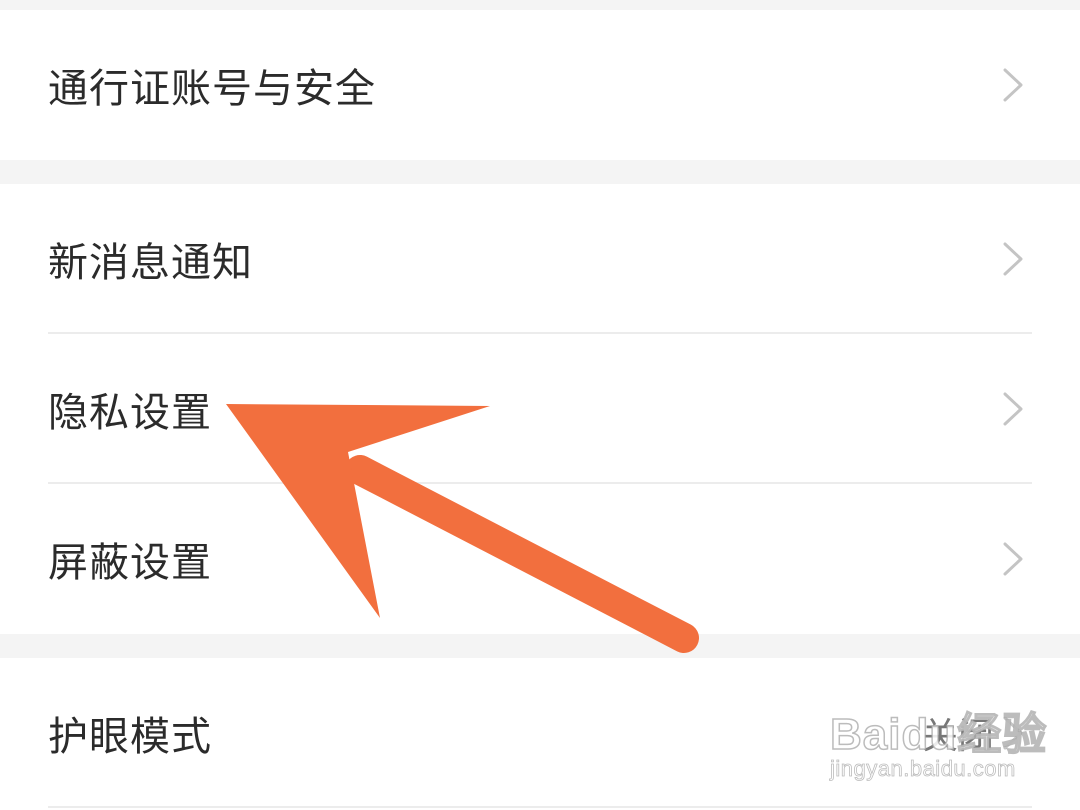 Image resolution: width=1080 pixels, height=810 pixels. Describe the element at coordinates (540, 807) in the screenshot. I see `row-divider` at that location.